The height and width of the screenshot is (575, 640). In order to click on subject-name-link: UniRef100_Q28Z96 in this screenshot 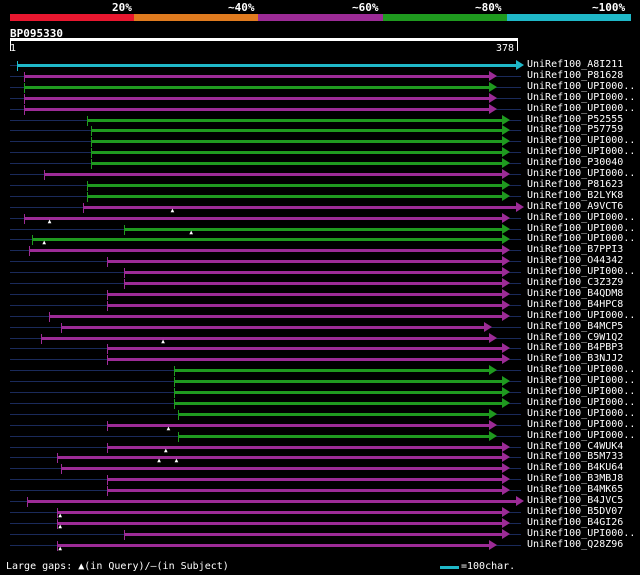, I will do `click(575, 544)`.